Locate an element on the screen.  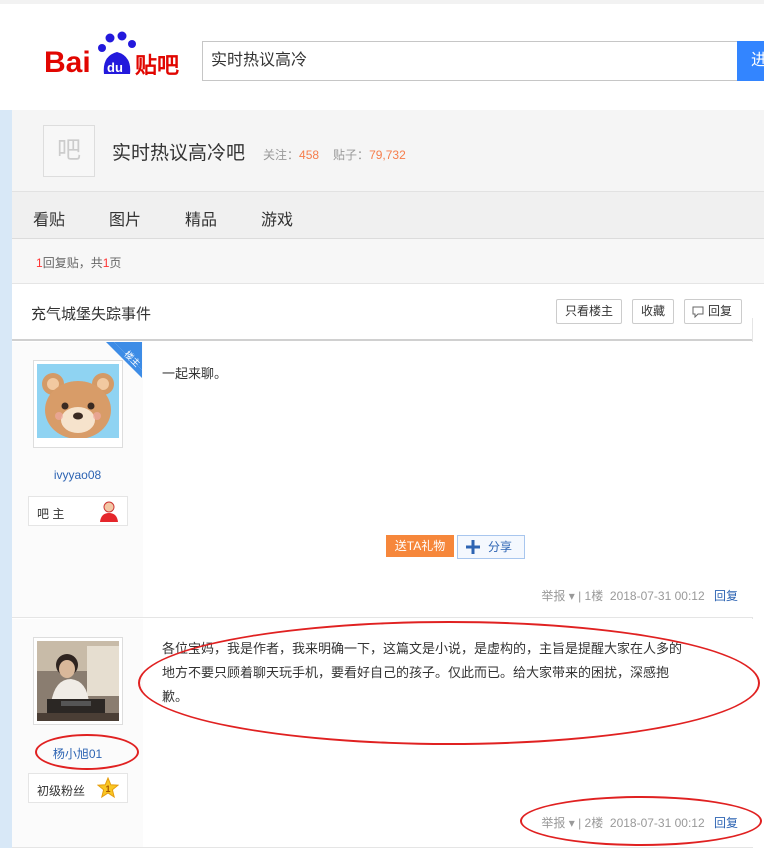
badge-label: 初级粉丝 is located at coordinates (61, 791).